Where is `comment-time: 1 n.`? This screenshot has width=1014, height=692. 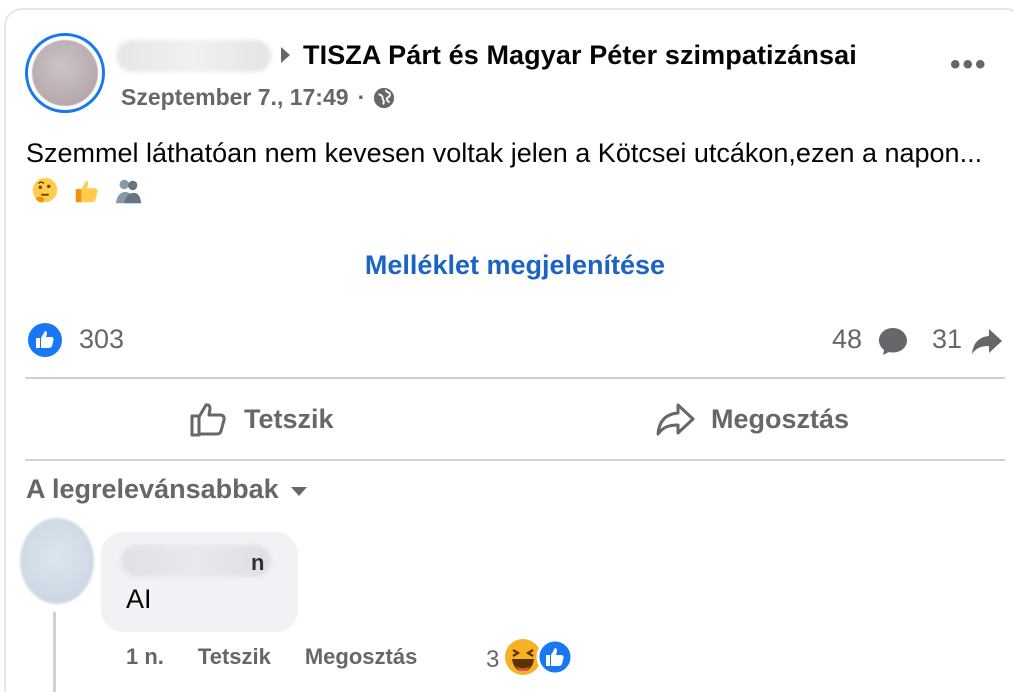 comment-time: 1 n. is located at coordinates (145, 657).